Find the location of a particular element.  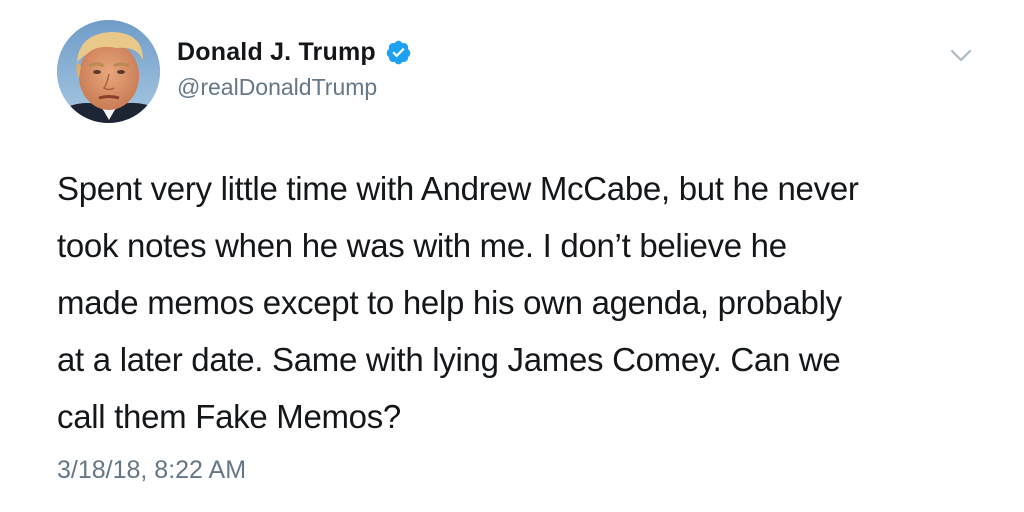

display-name: Donald J. Trump is located at coordinates (276, 52).